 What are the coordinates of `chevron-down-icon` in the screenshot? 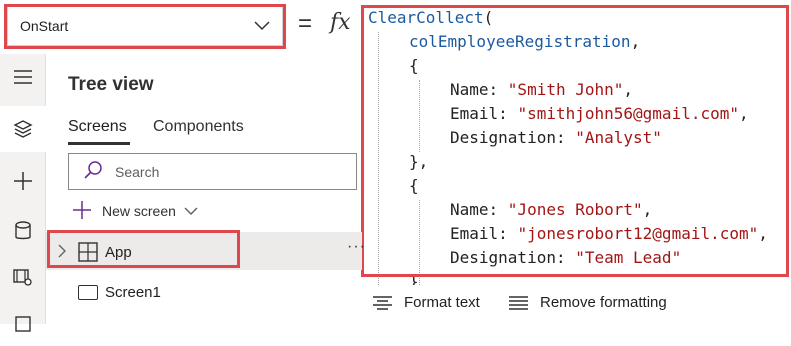 It's located at (191, 211).